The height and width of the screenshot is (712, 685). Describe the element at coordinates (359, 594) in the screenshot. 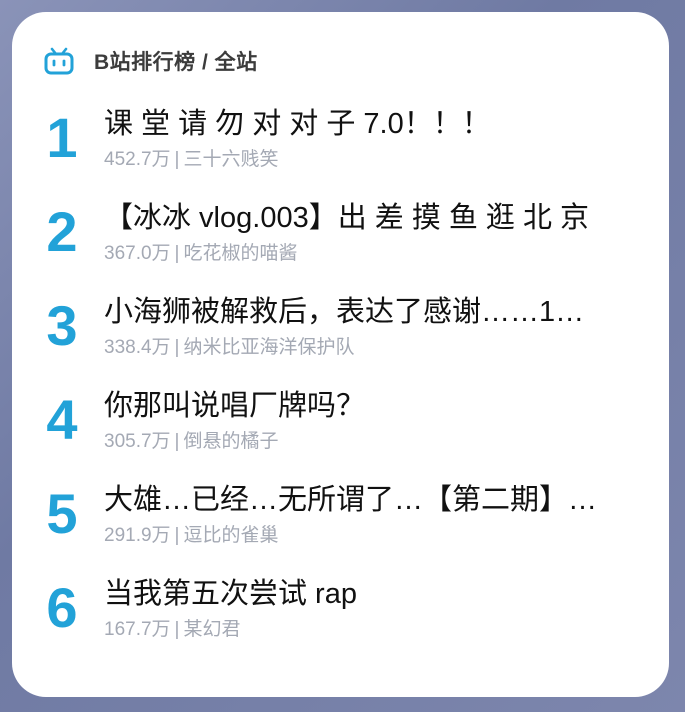

I see `video-title: 当我第五次尝试 rap` at that location.